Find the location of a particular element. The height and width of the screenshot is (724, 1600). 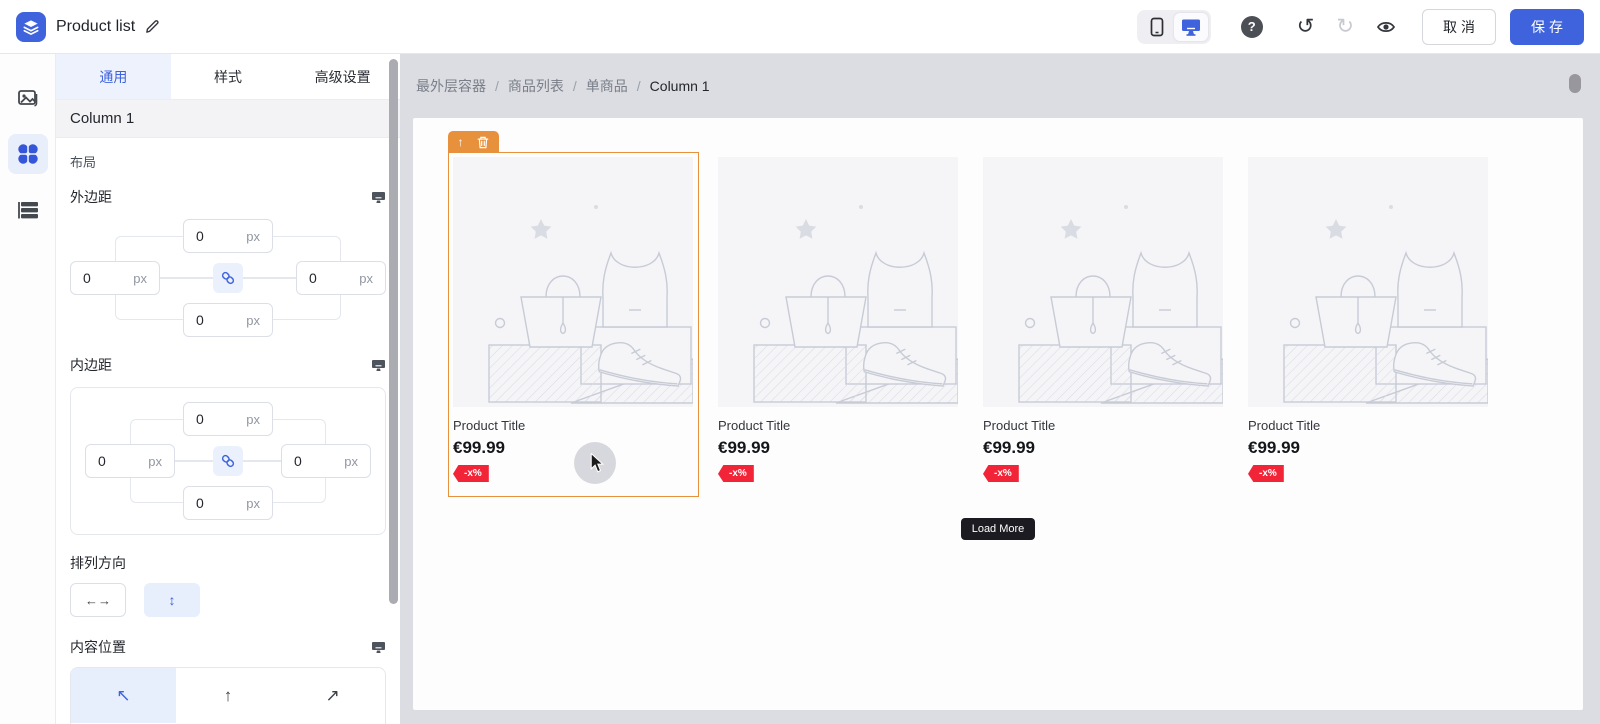

delete-button is located at coordinates (483, 142).